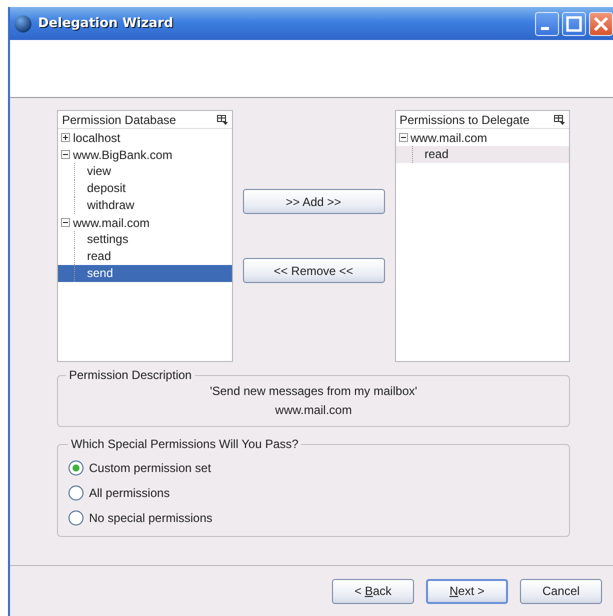 Image resolution: width=613 pixels, height=616 pixels. What do you see at coordinates (373, 591) in the screenshot?
I see `back-button: < Back` at bounding box center [373, 591].